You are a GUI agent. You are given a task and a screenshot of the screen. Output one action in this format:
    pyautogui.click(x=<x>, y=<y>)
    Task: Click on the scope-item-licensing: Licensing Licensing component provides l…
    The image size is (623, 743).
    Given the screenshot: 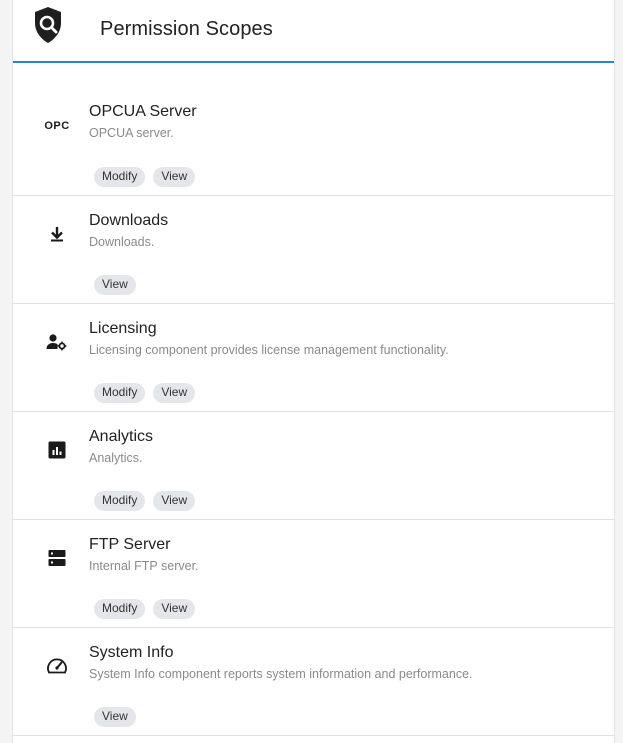 What is the action you would take?
    pyautogui.click(x=313, y=358)
    